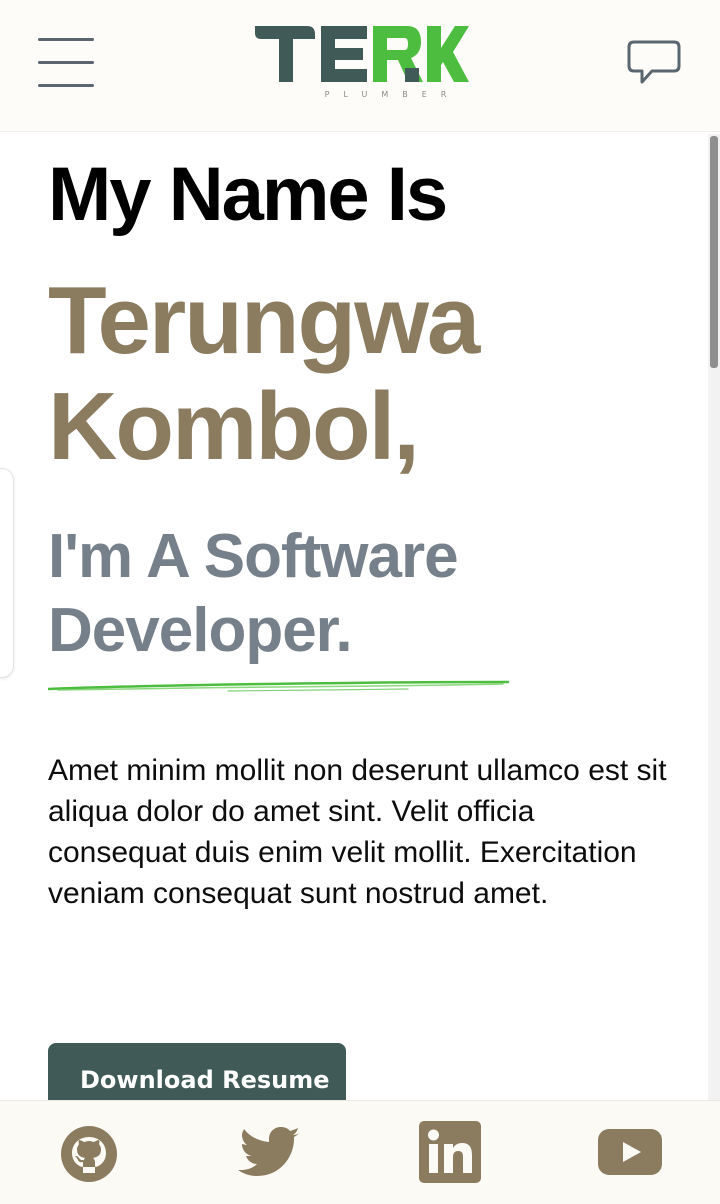 This screenshot has height=1204, width=720. I want to click on chat-bubble-icon, so click(654, 63).